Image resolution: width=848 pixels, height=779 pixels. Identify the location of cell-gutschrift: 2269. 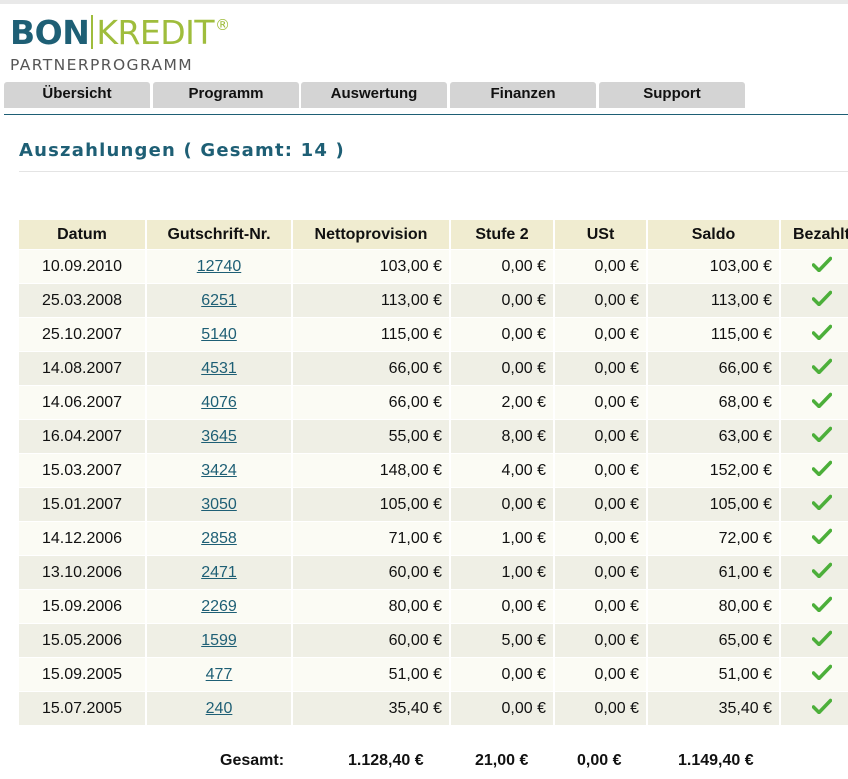
(219, 606).